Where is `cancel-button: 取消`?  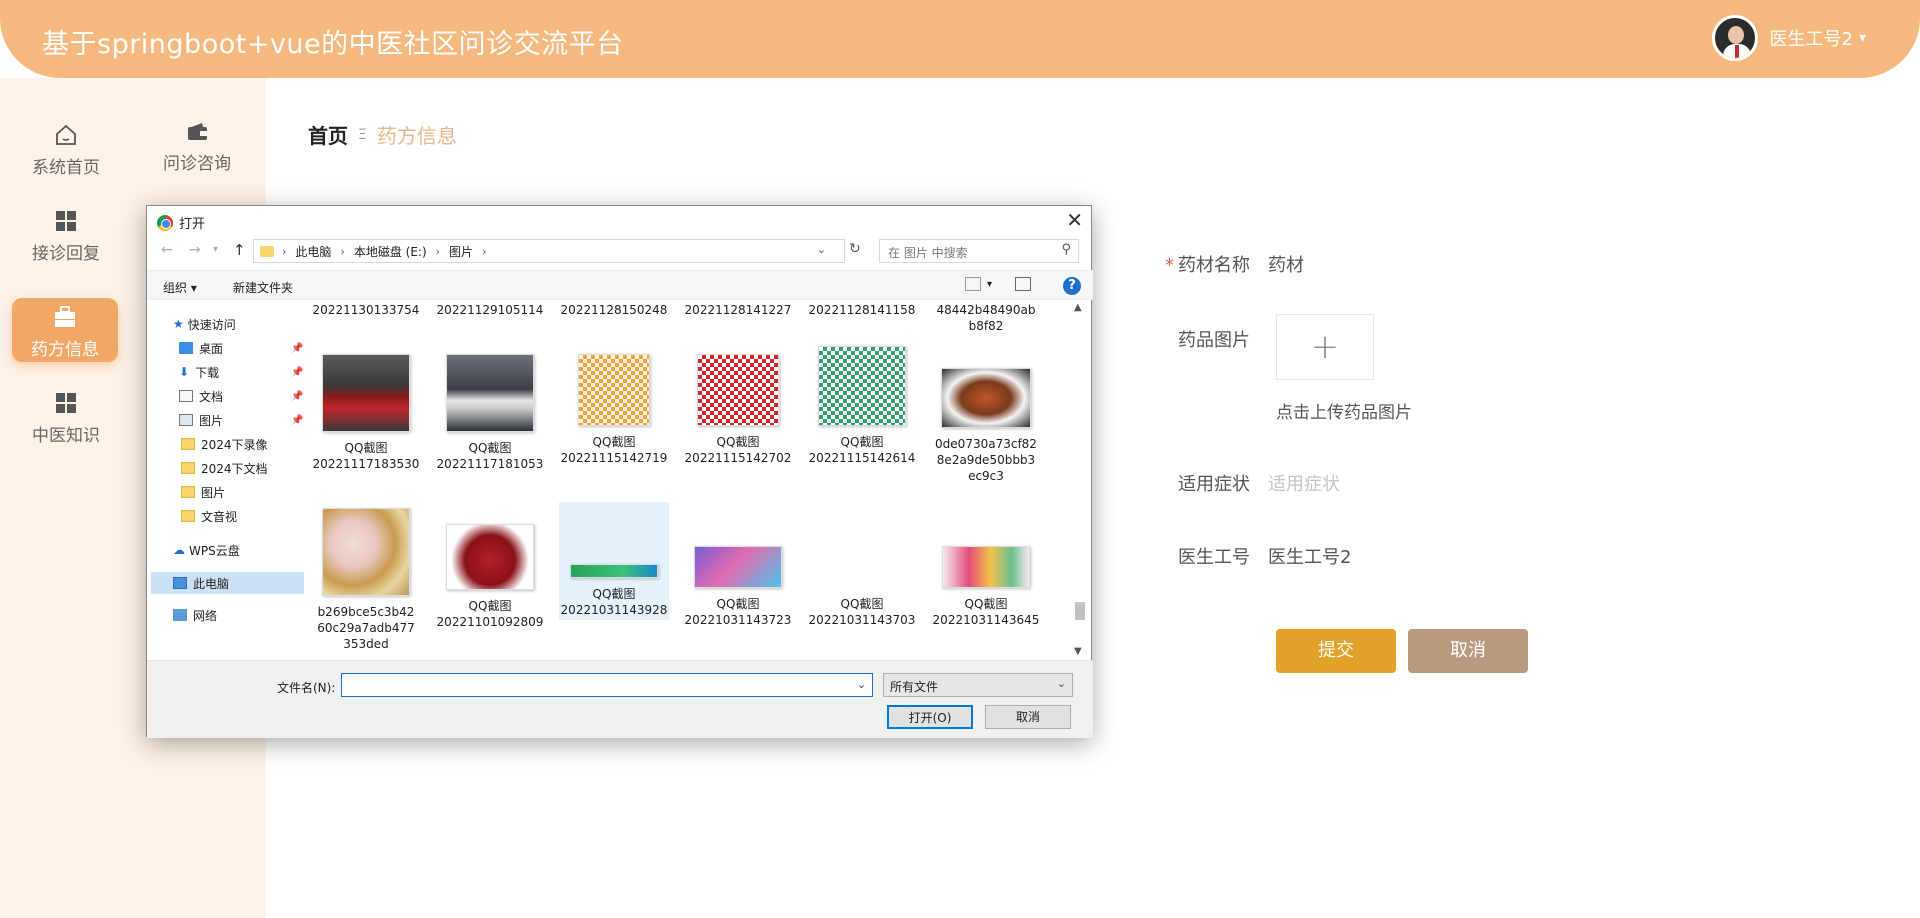 cancel-button: 取消 is located at coordinates (1468, 651).